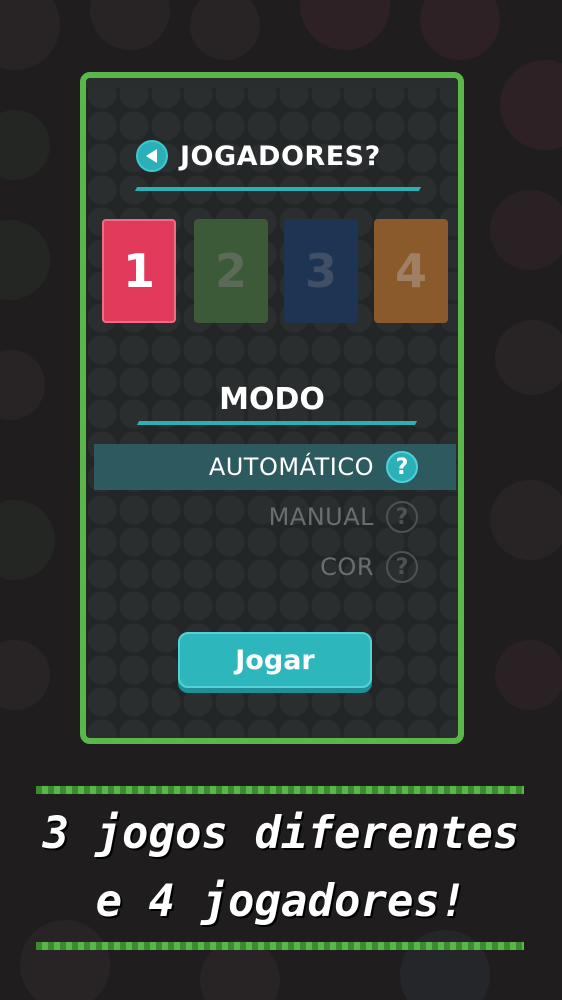 This screenshot has height=1000, width=562. What do you see at coordinates (280, 946) in the screenshot?
I see `promo-bottom-divider` at bounding box center [280, 946].